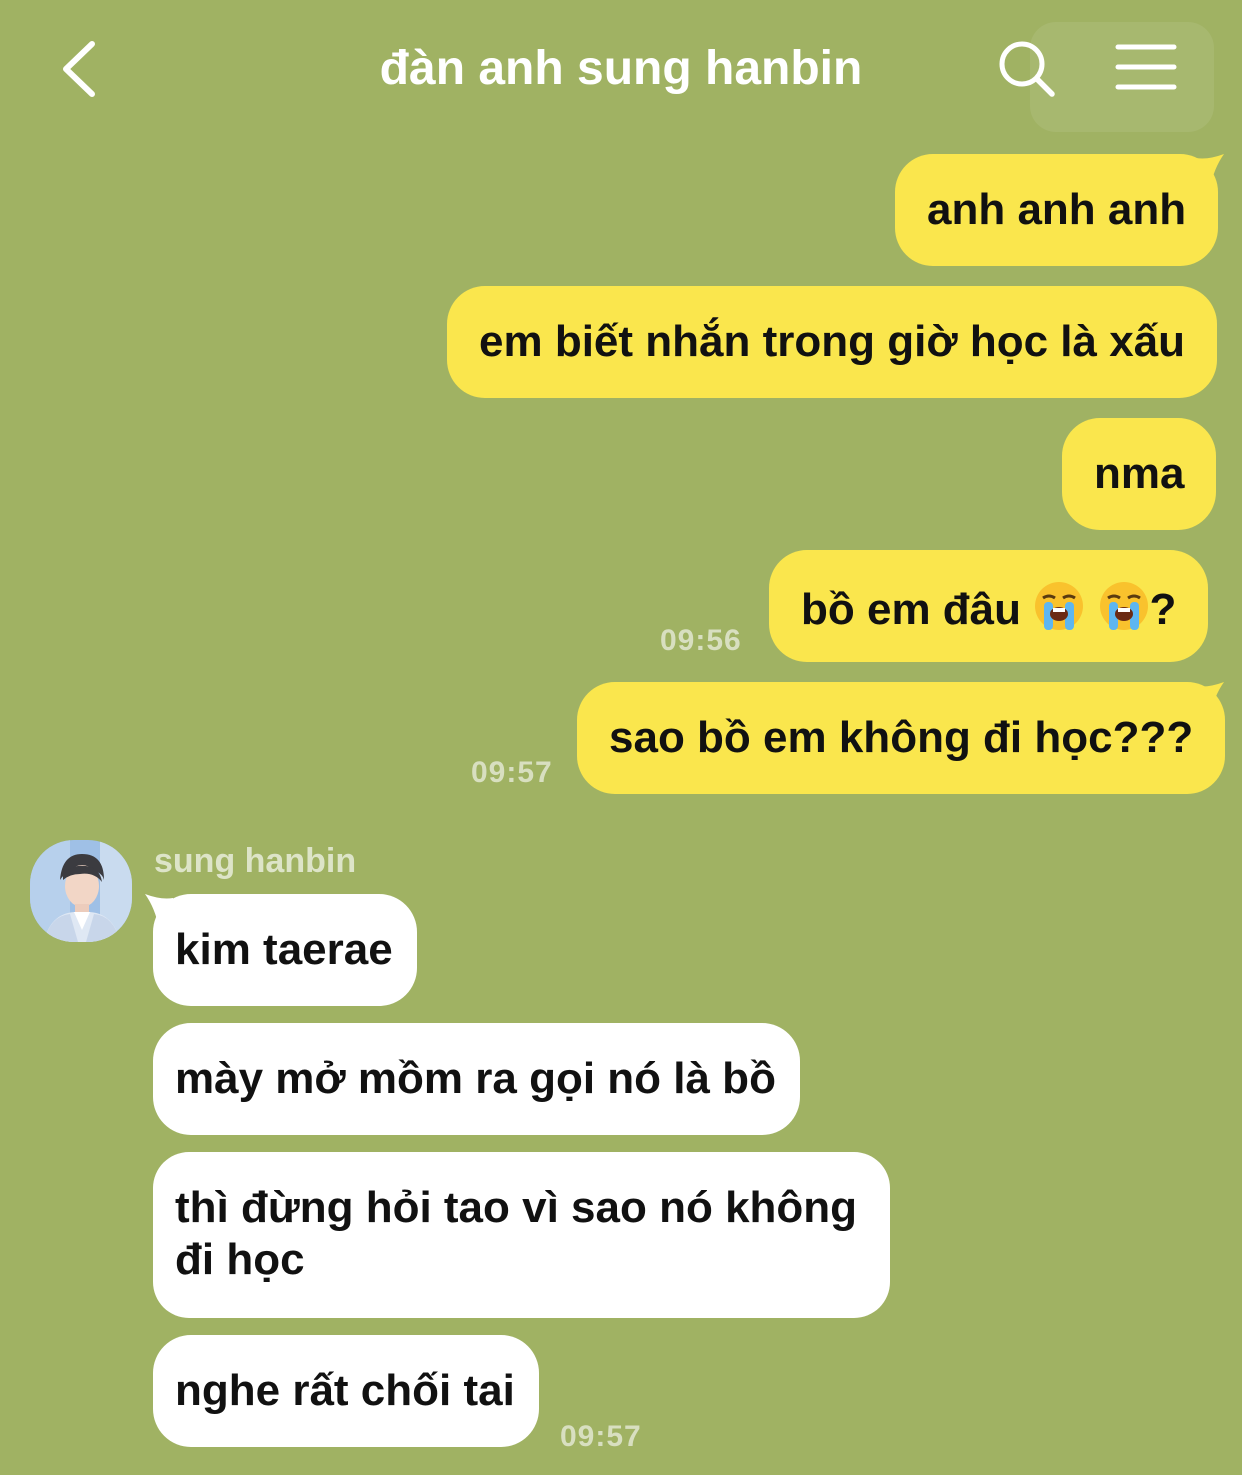 The width and height of the screenshot is (1242, 1475). Describe the element at coordinates (1146, 67) in the screenshot. I see `hamburger-menu-icon` at that location.